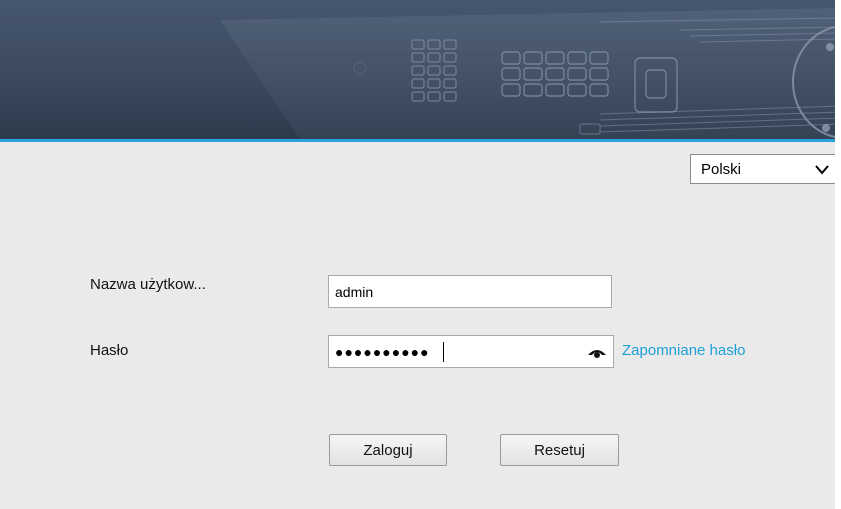 Image resolution: width=841 pixels, height=509 pixels. Describe the element at coordinates (838, 254) in the screenshot. I see `window-edge` at that location.